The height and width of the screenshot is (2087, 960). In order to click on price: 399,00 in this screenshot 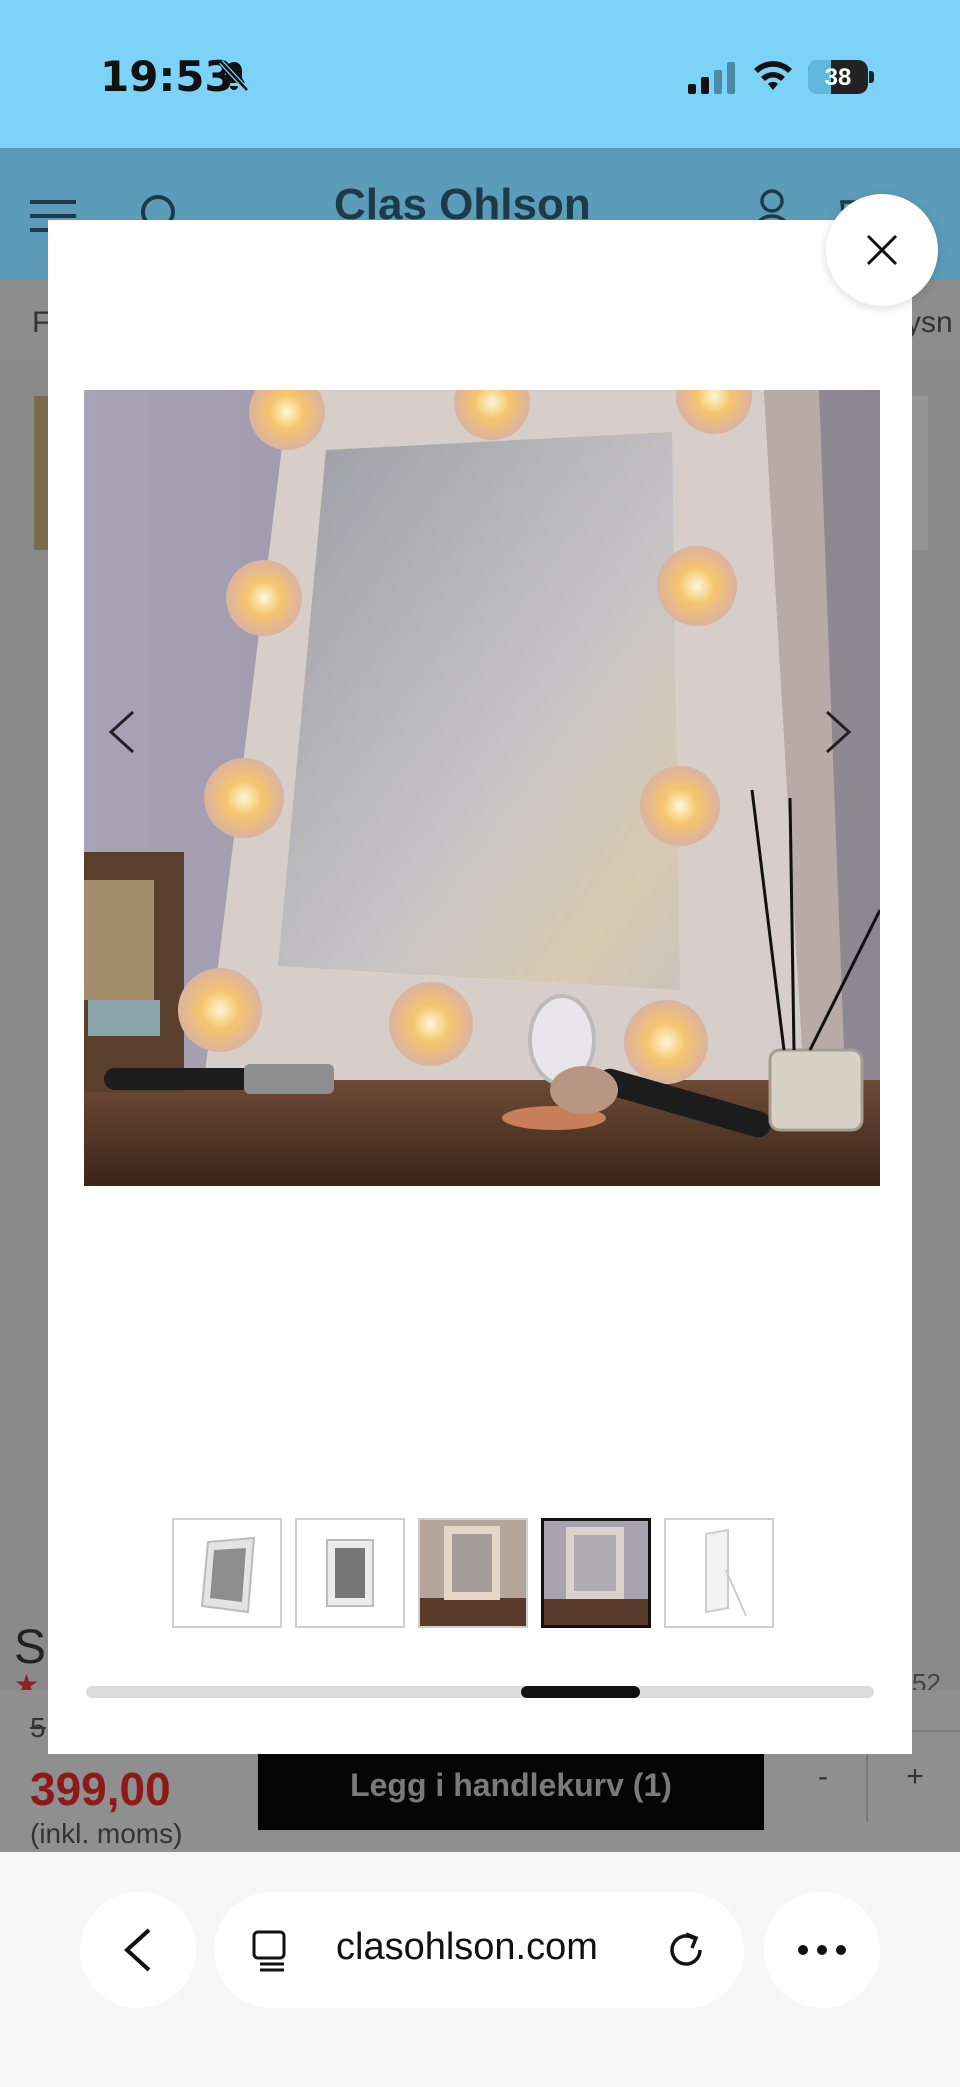, I will do `click(100, 1789)`.